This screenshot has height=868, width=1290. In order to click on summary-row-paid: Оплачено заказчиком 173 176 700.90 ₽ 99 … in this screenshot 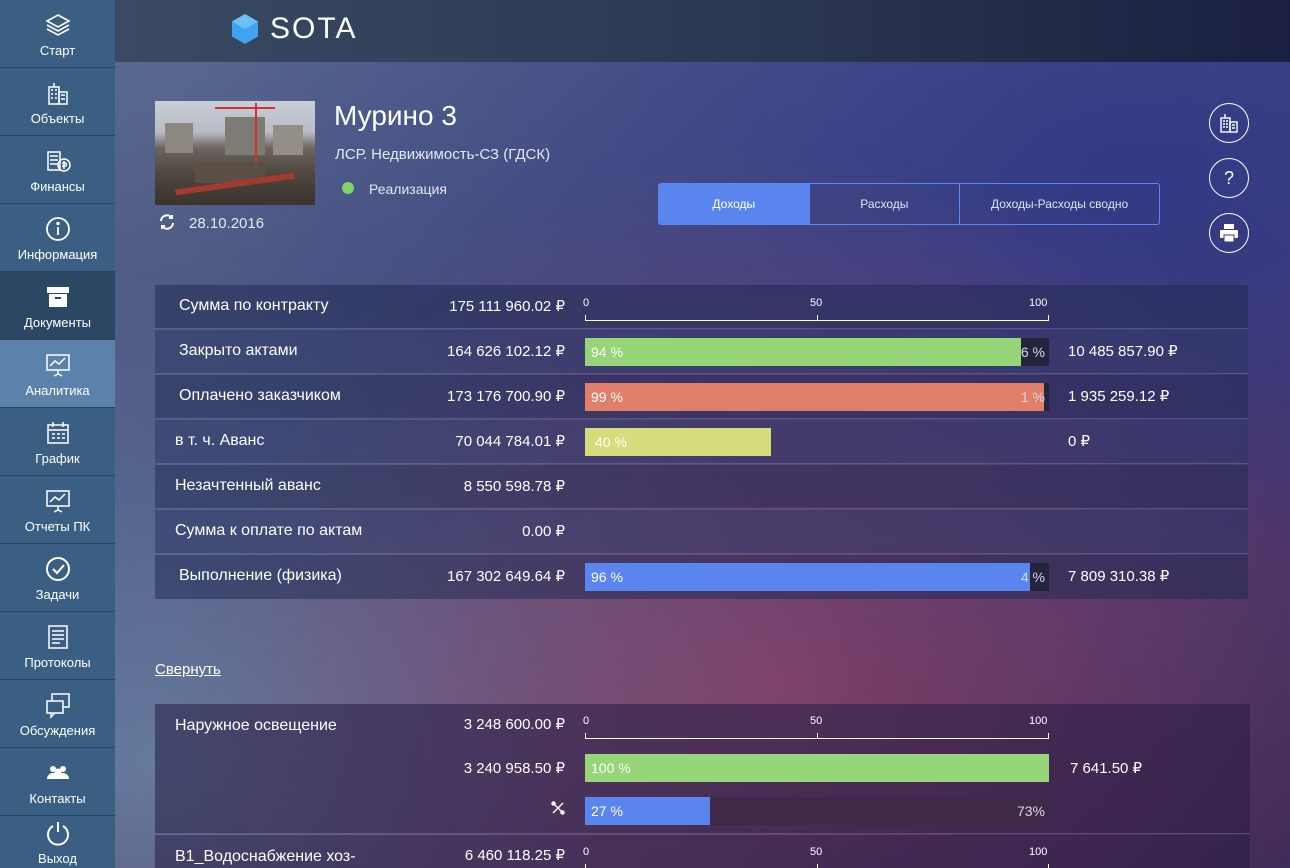, I will do `click(701, 397)`.